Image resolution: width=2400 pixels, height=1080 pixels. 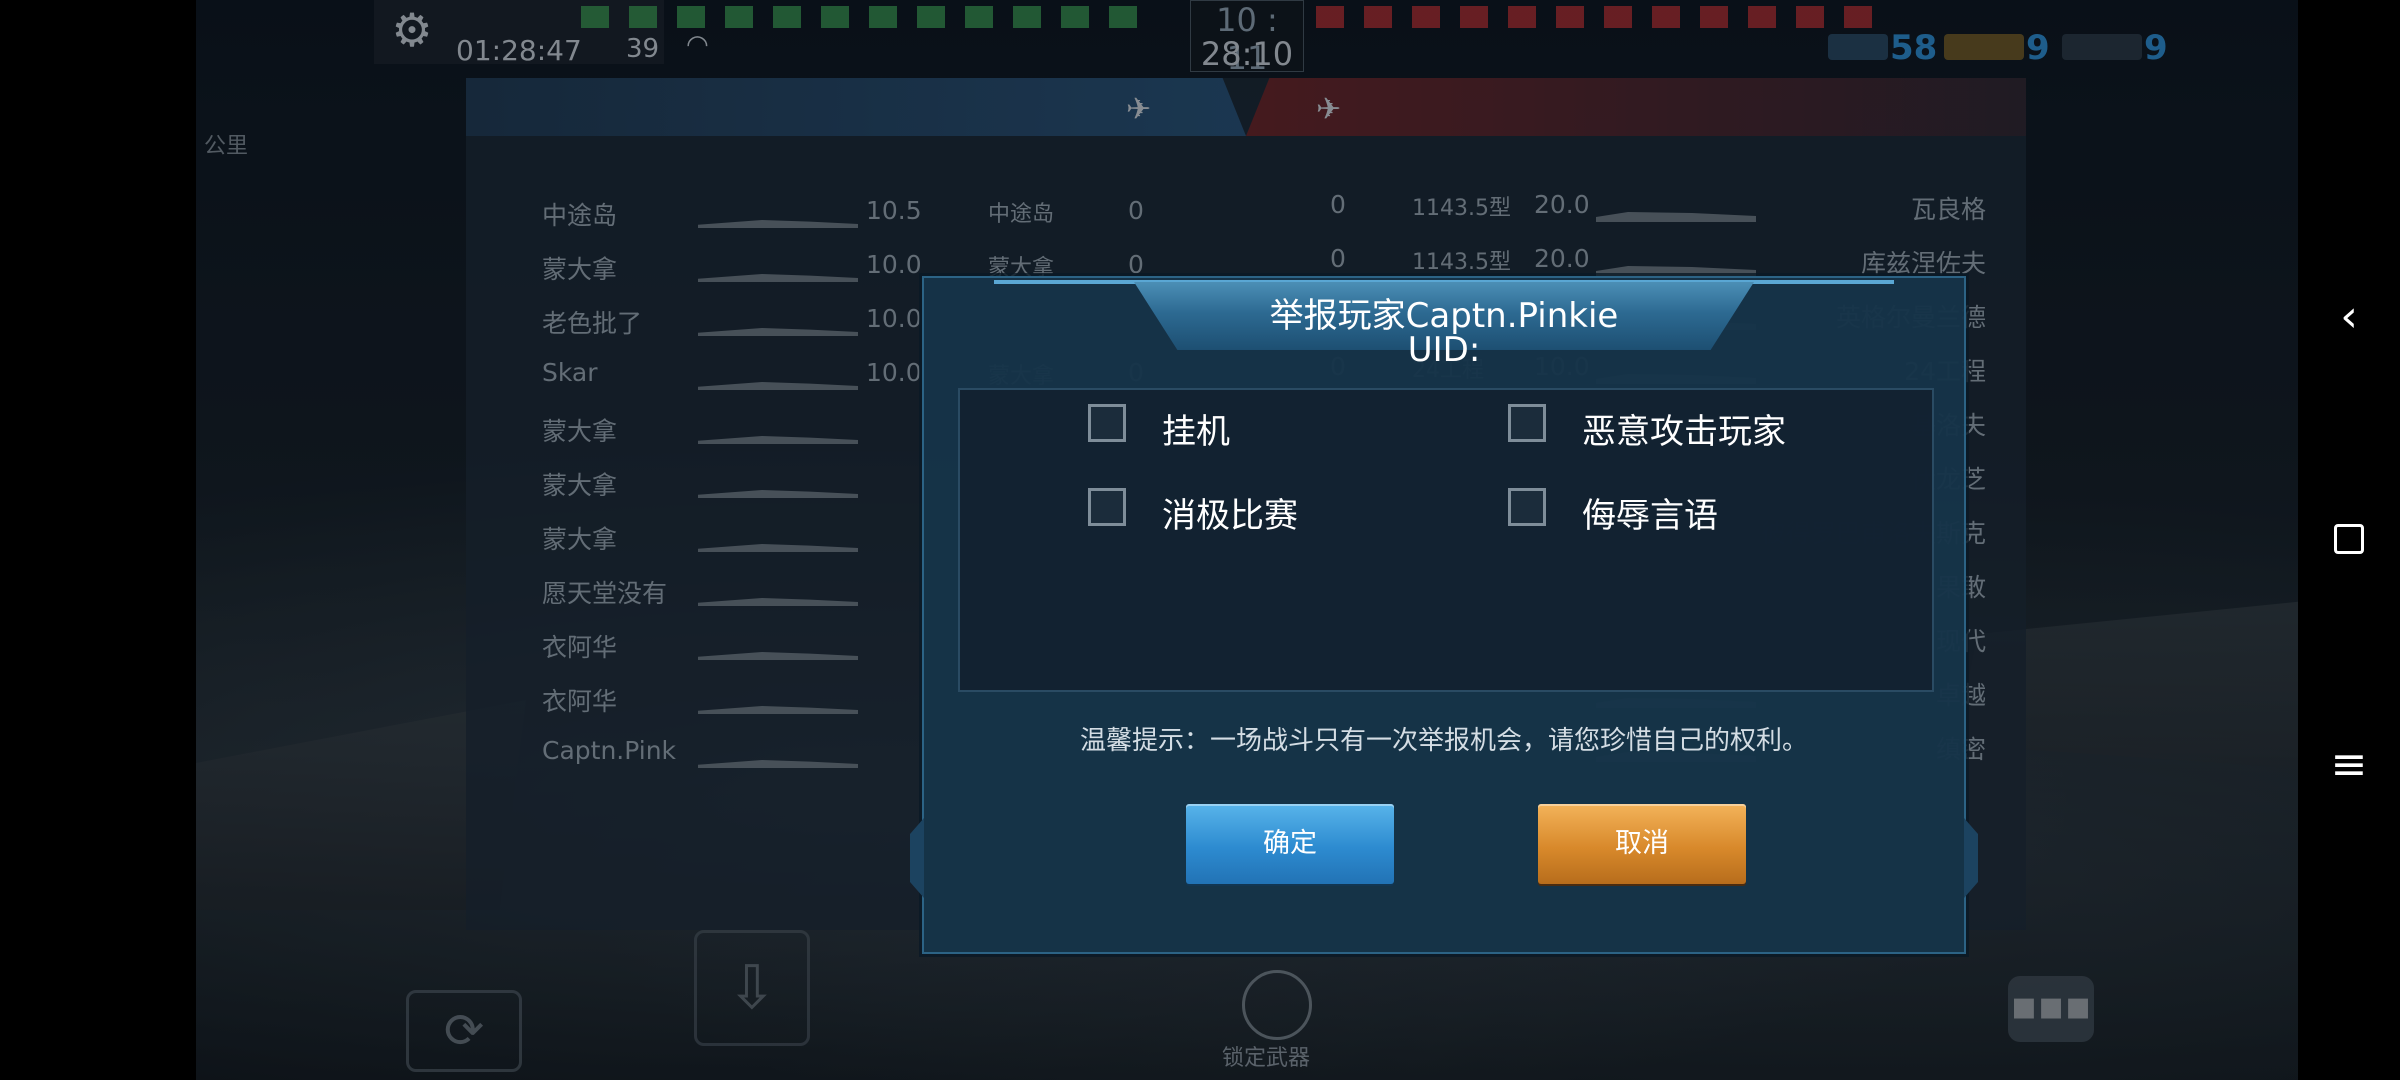 I want to click on option-label: 挂机, so click(x=1196, y=432).